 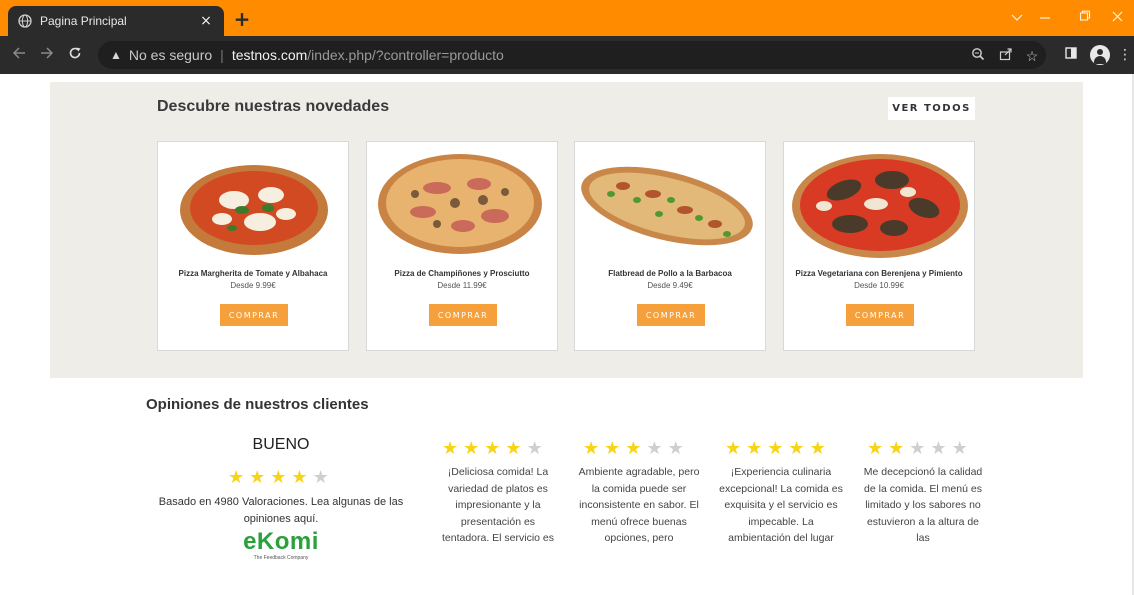 What do you see at coordinates (170, 55) in the screenshot?
I see `security-label: No es seguro` at bounding box center [170, 55].